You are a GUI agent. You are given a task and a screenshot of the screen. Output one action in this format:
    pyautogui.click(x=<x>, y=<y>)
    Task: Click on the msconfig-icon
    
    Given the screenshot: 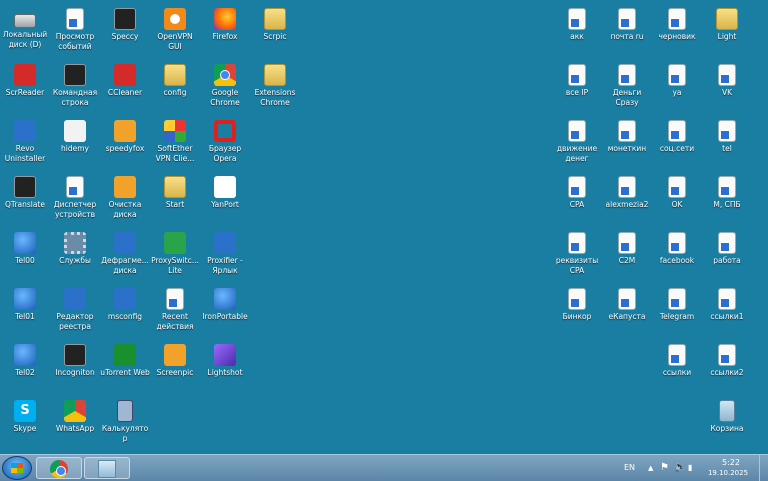 What is the action you would take?
    pyautogui.click(x=125, y=299)
    